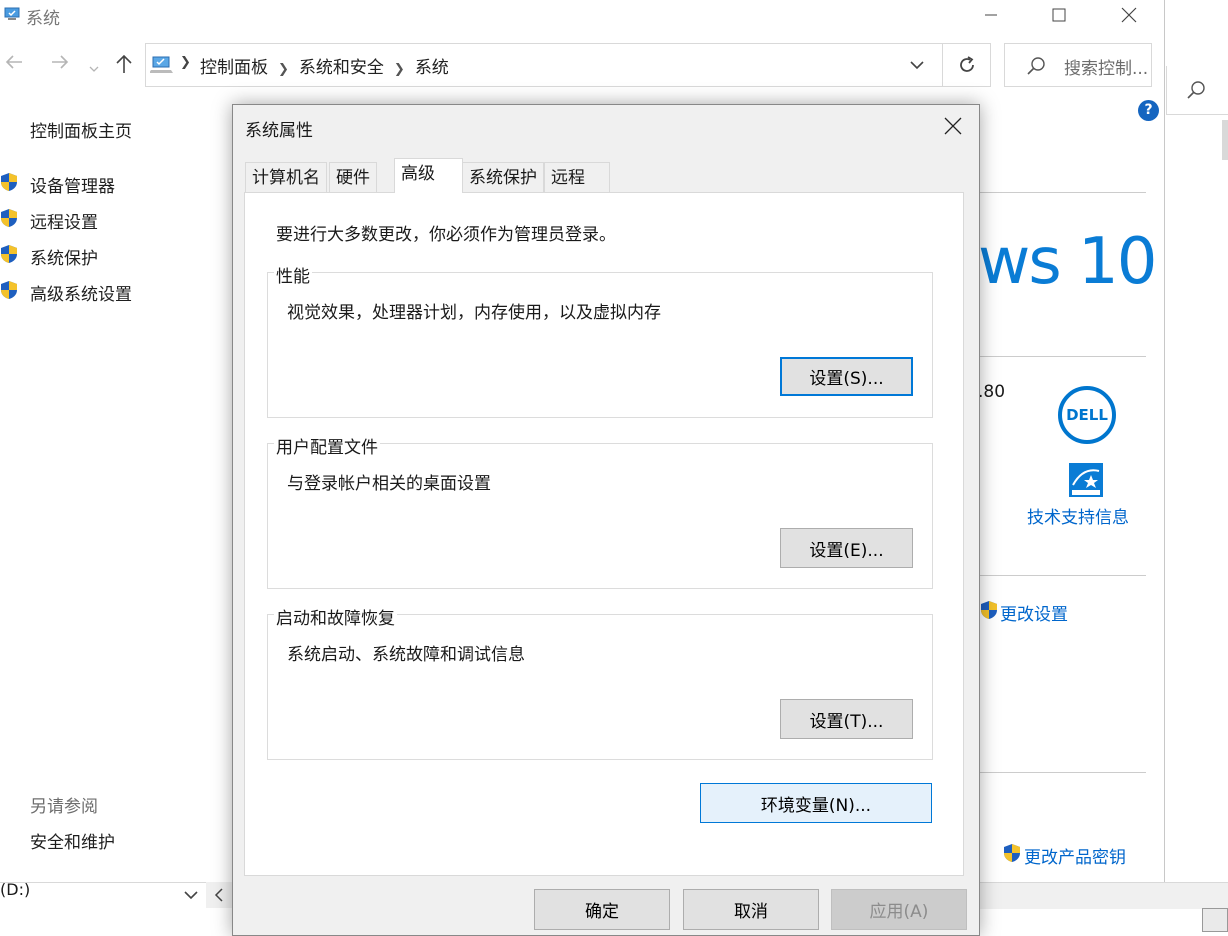  I want to click on back-button, so click(14, 65).